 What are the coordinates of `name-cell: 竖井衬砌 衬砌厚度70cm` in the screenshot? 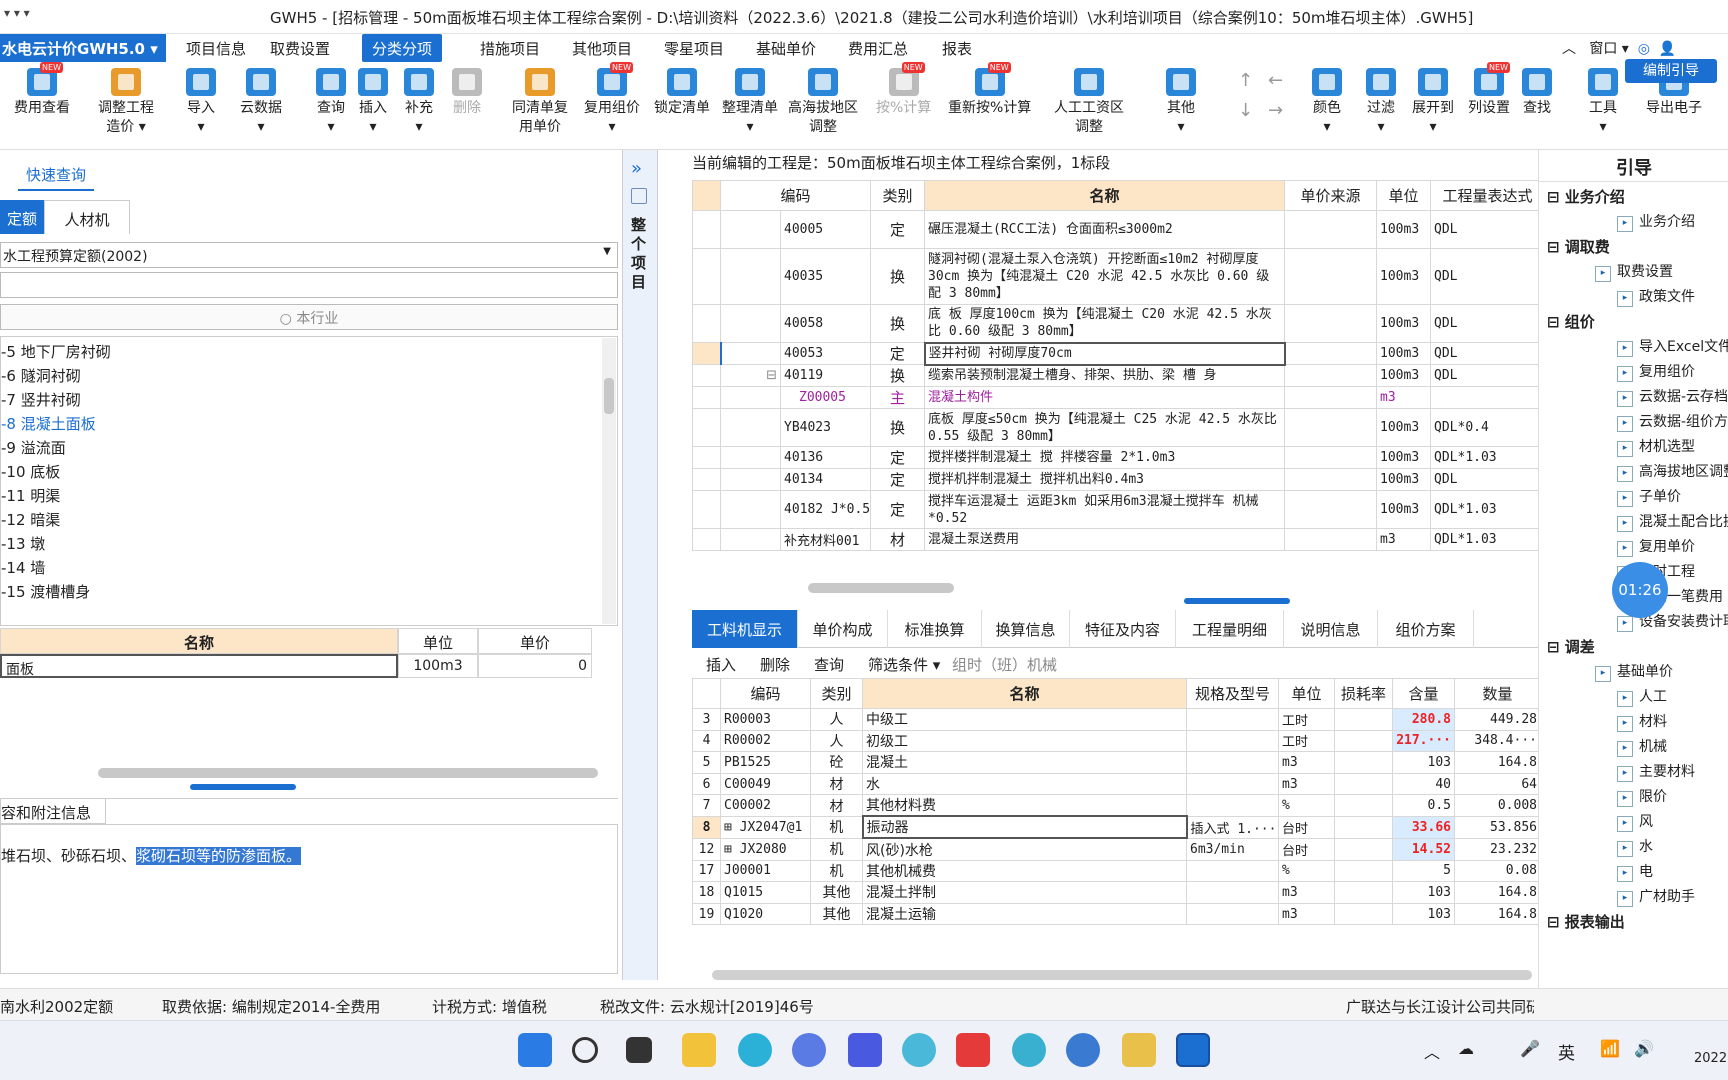 It's located at (1104, 353).